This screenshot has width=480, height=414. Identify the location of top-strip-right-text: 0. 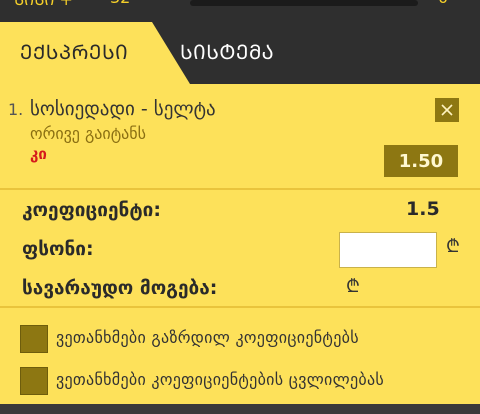
(443, 3).